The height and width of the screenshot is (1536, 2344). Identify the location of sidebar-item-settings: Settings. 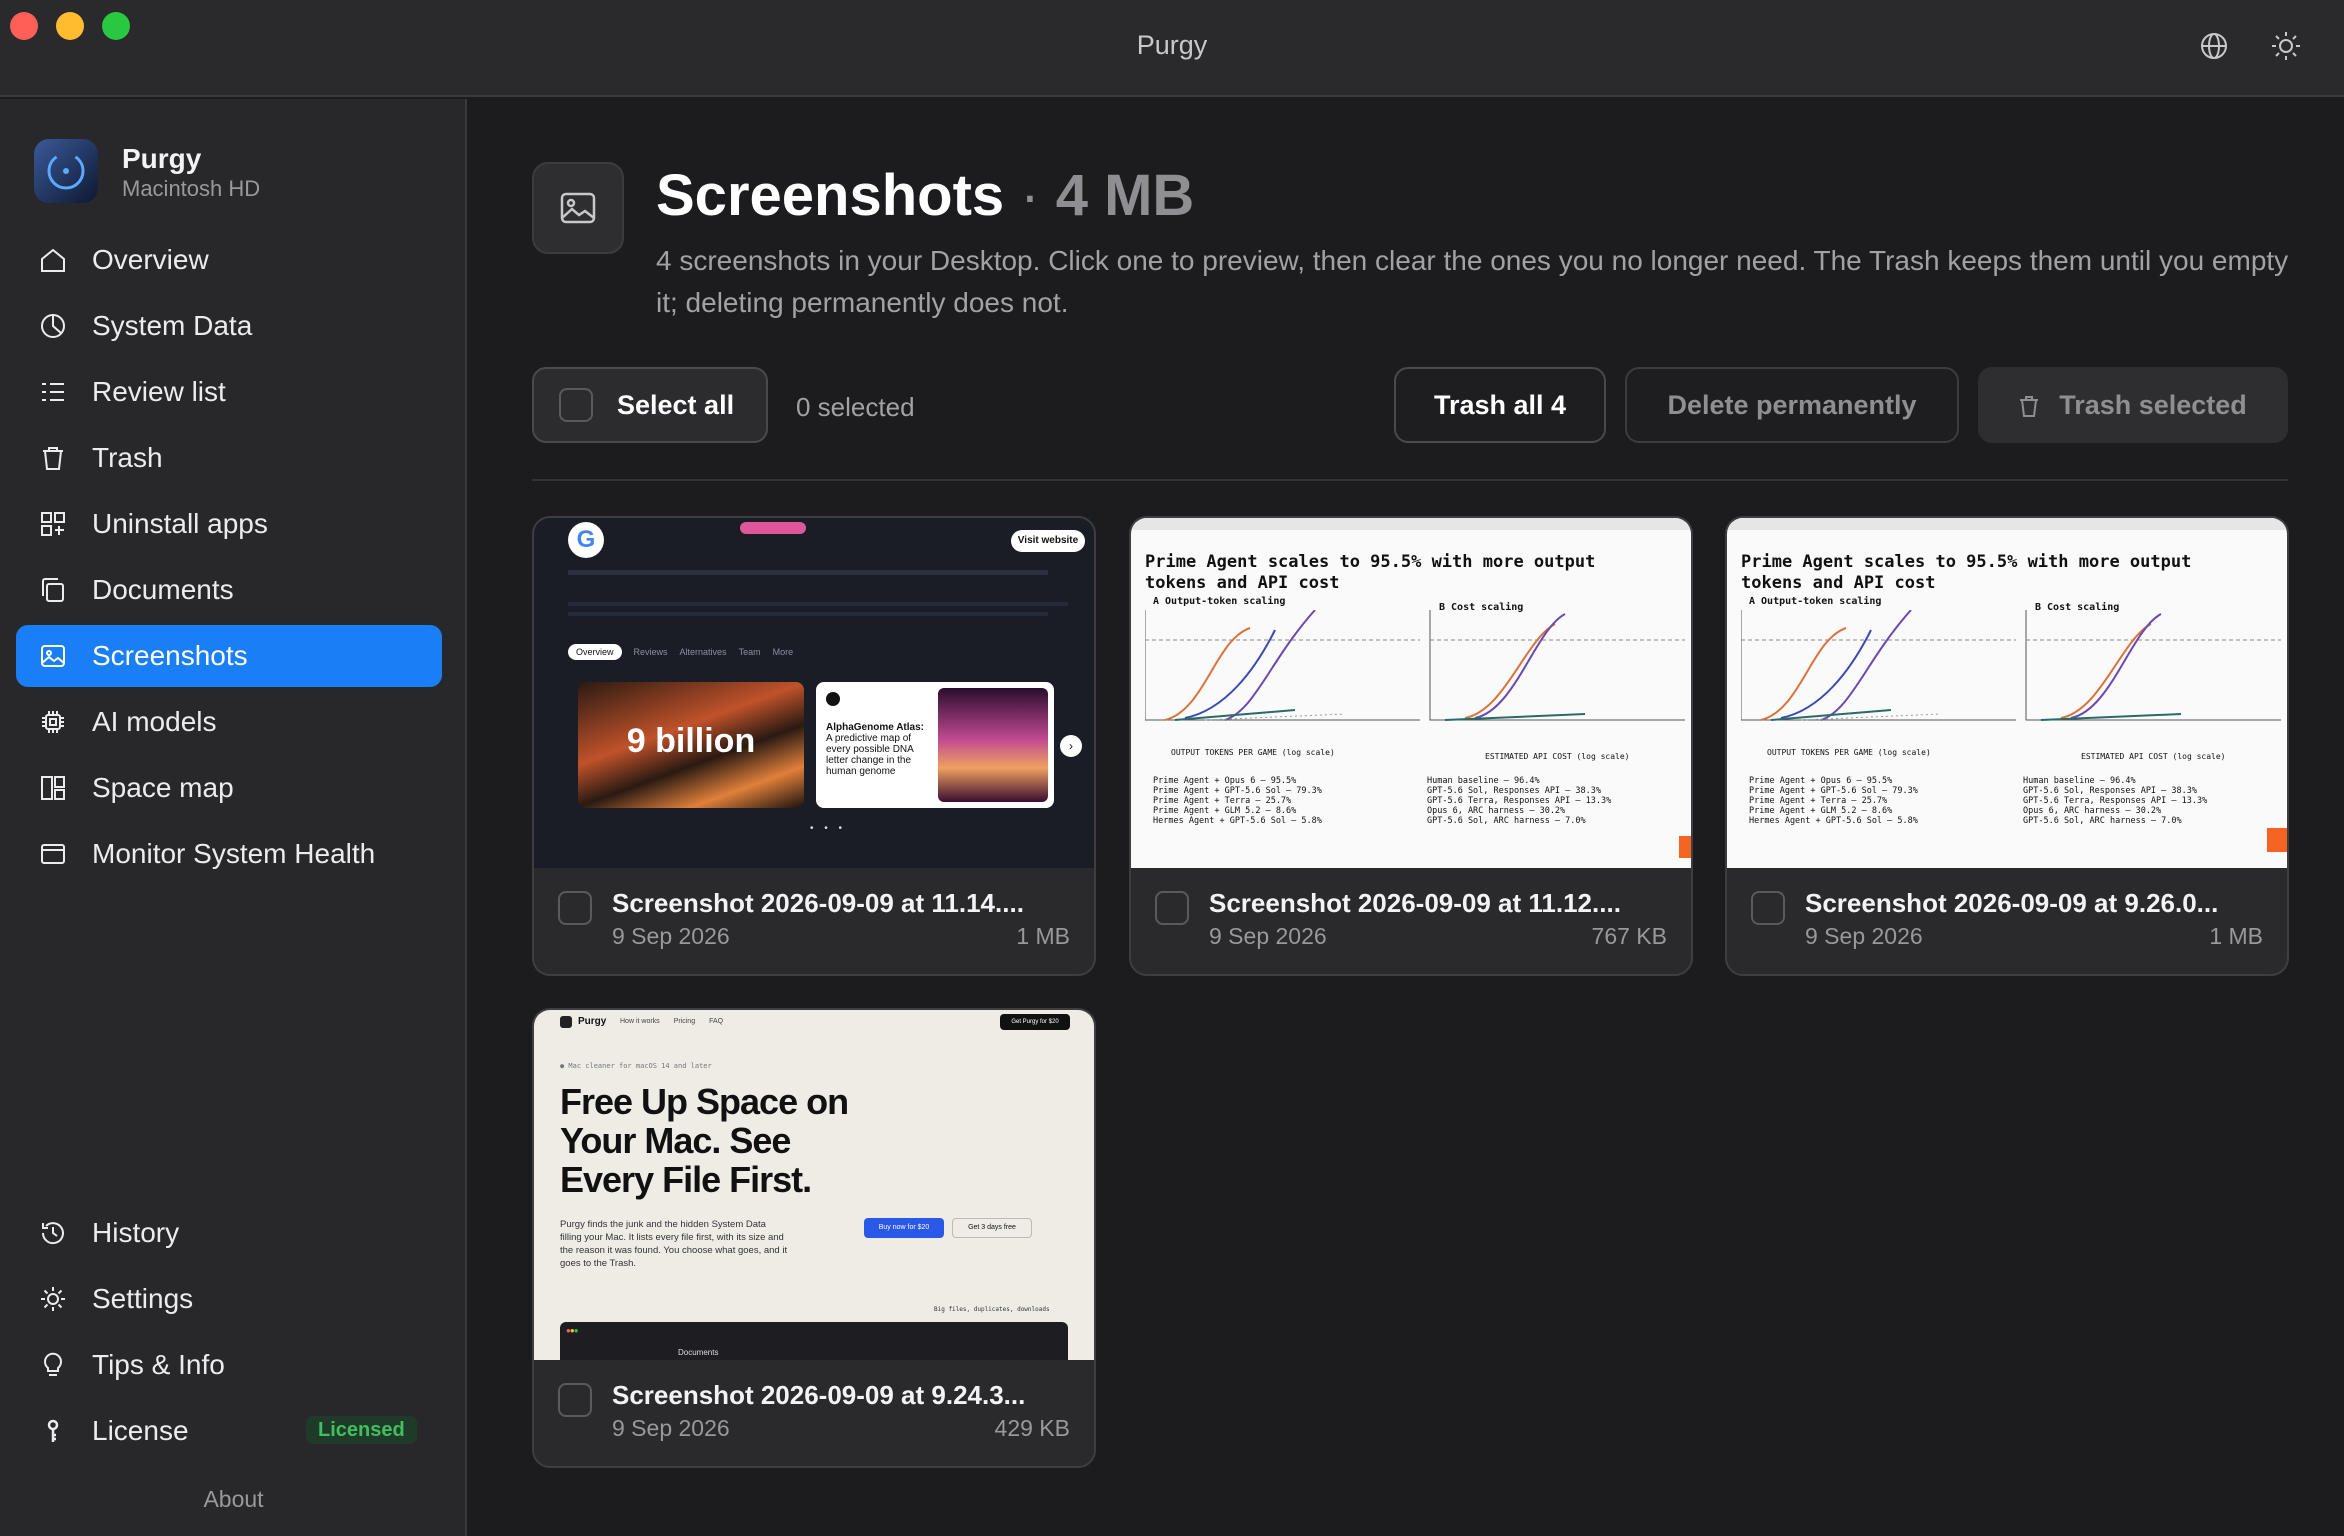
(229, 1299).